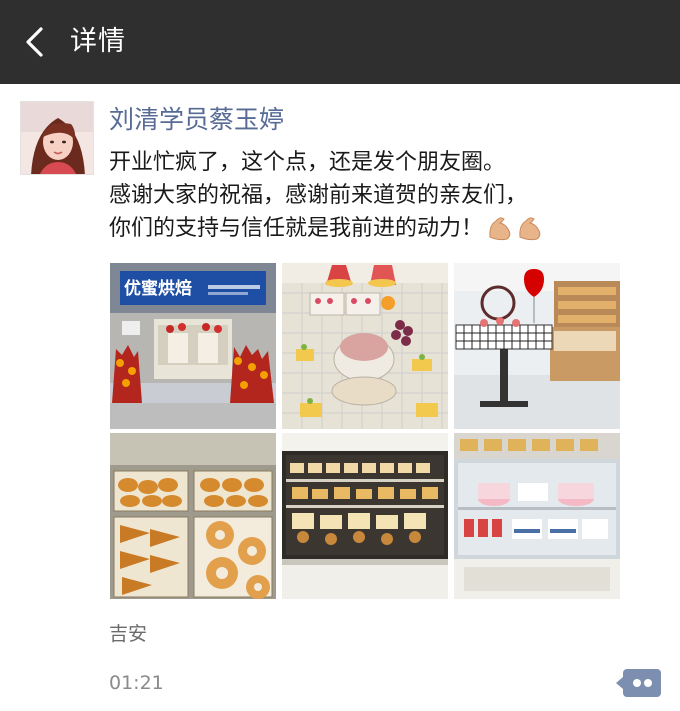 This screenshot has height=711, width=680. Describe the element at coordinates (57, 138) in the screenshot. I see `avatar` at that location.